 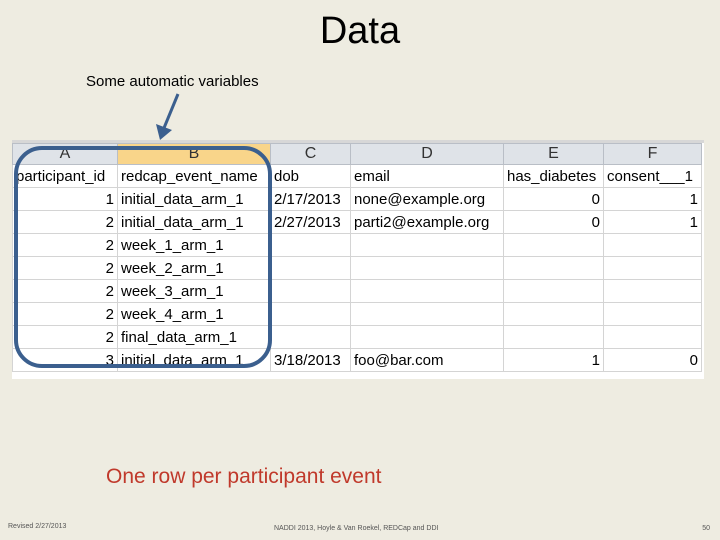 I want to click on table-cell: dob, so click(x=310, y=176).